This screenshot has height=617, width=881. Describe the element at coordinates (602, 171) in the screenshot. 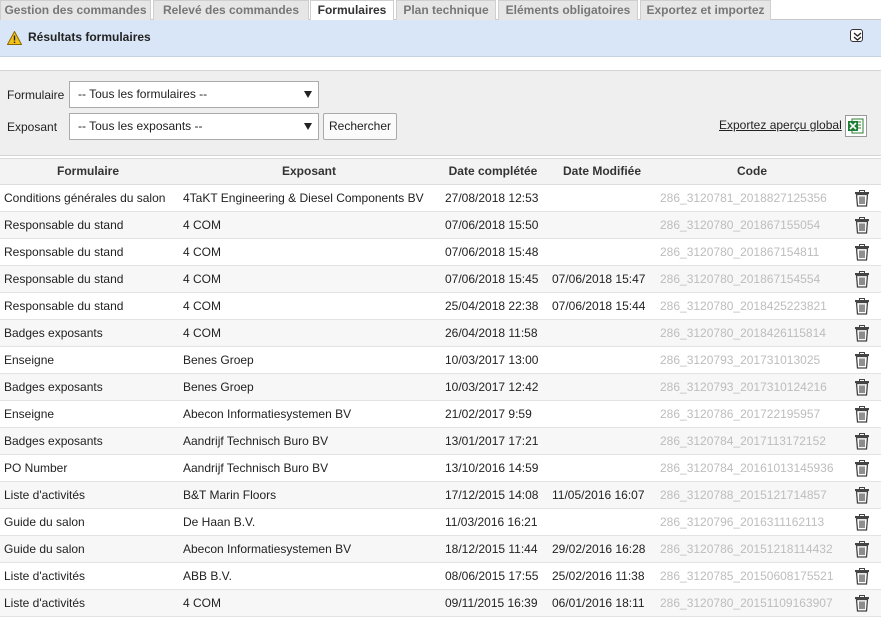

I see `header-date-modifiee: Date Modifiée` at that location.